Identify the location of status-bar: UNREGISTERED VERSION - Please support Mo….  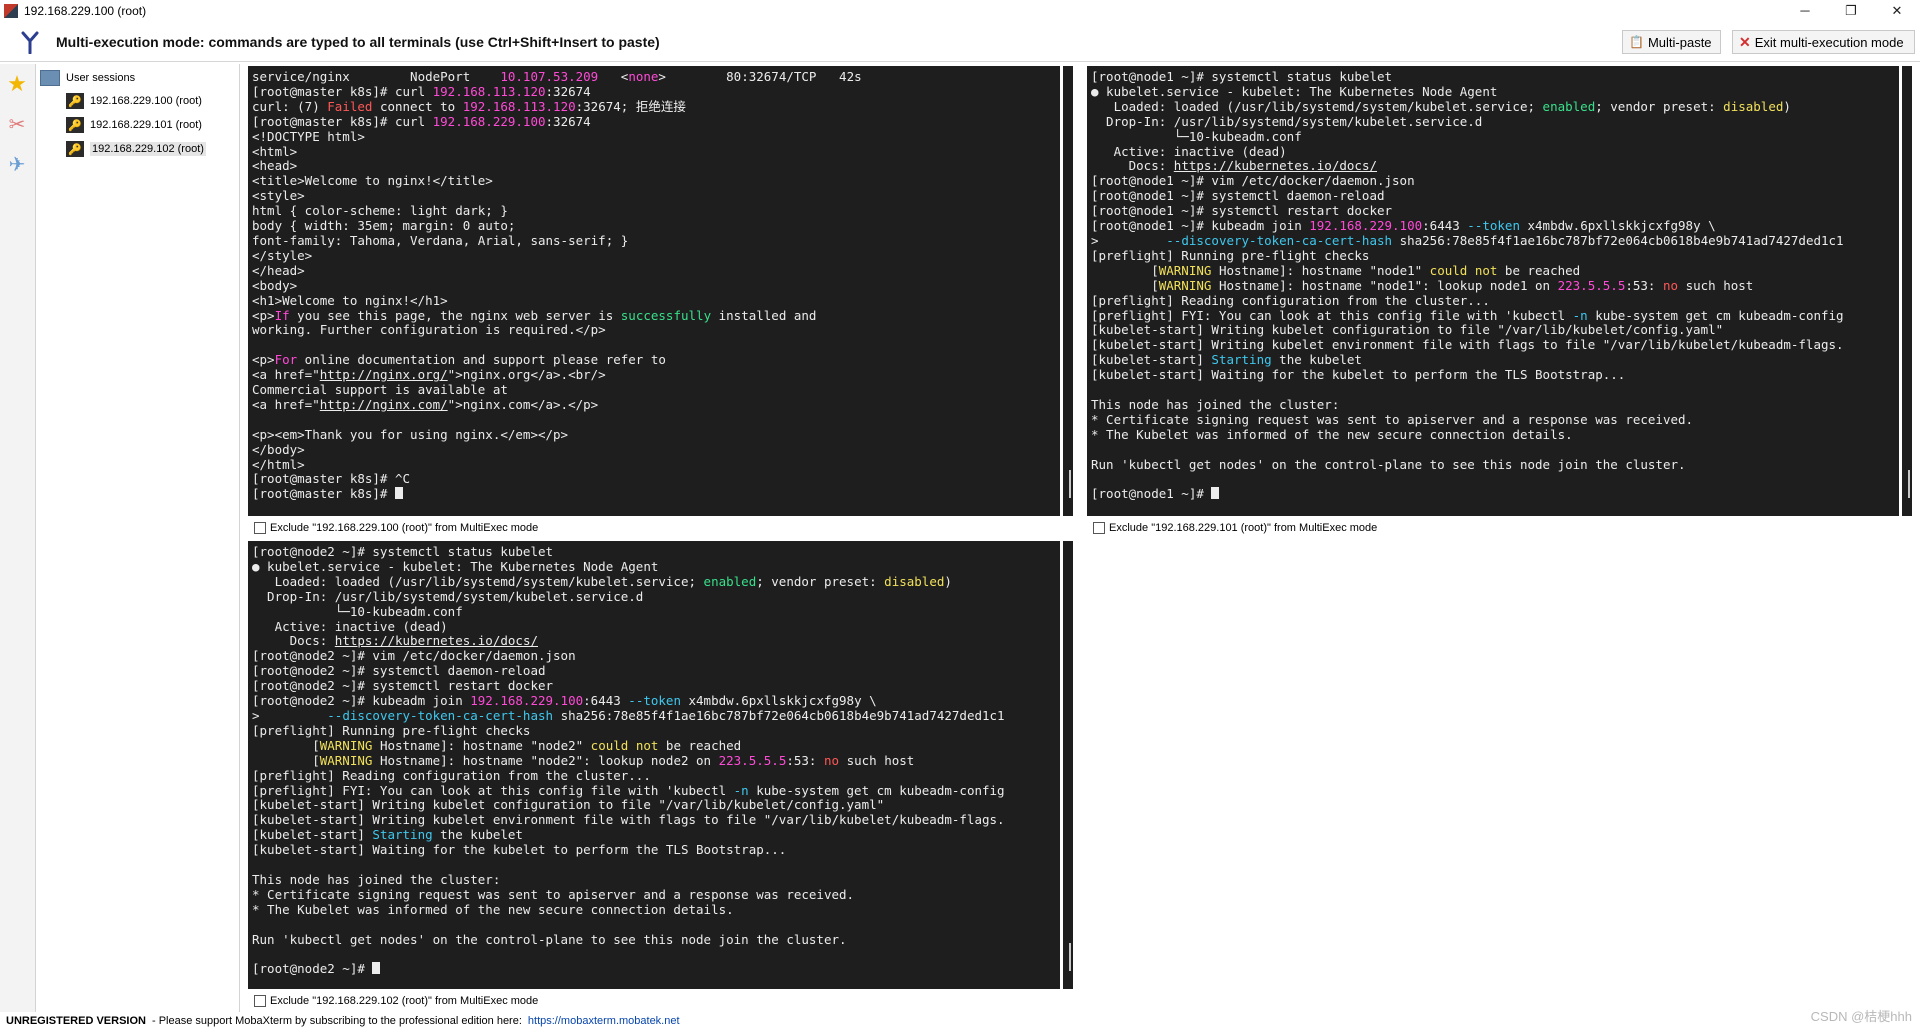
(960, 1020).